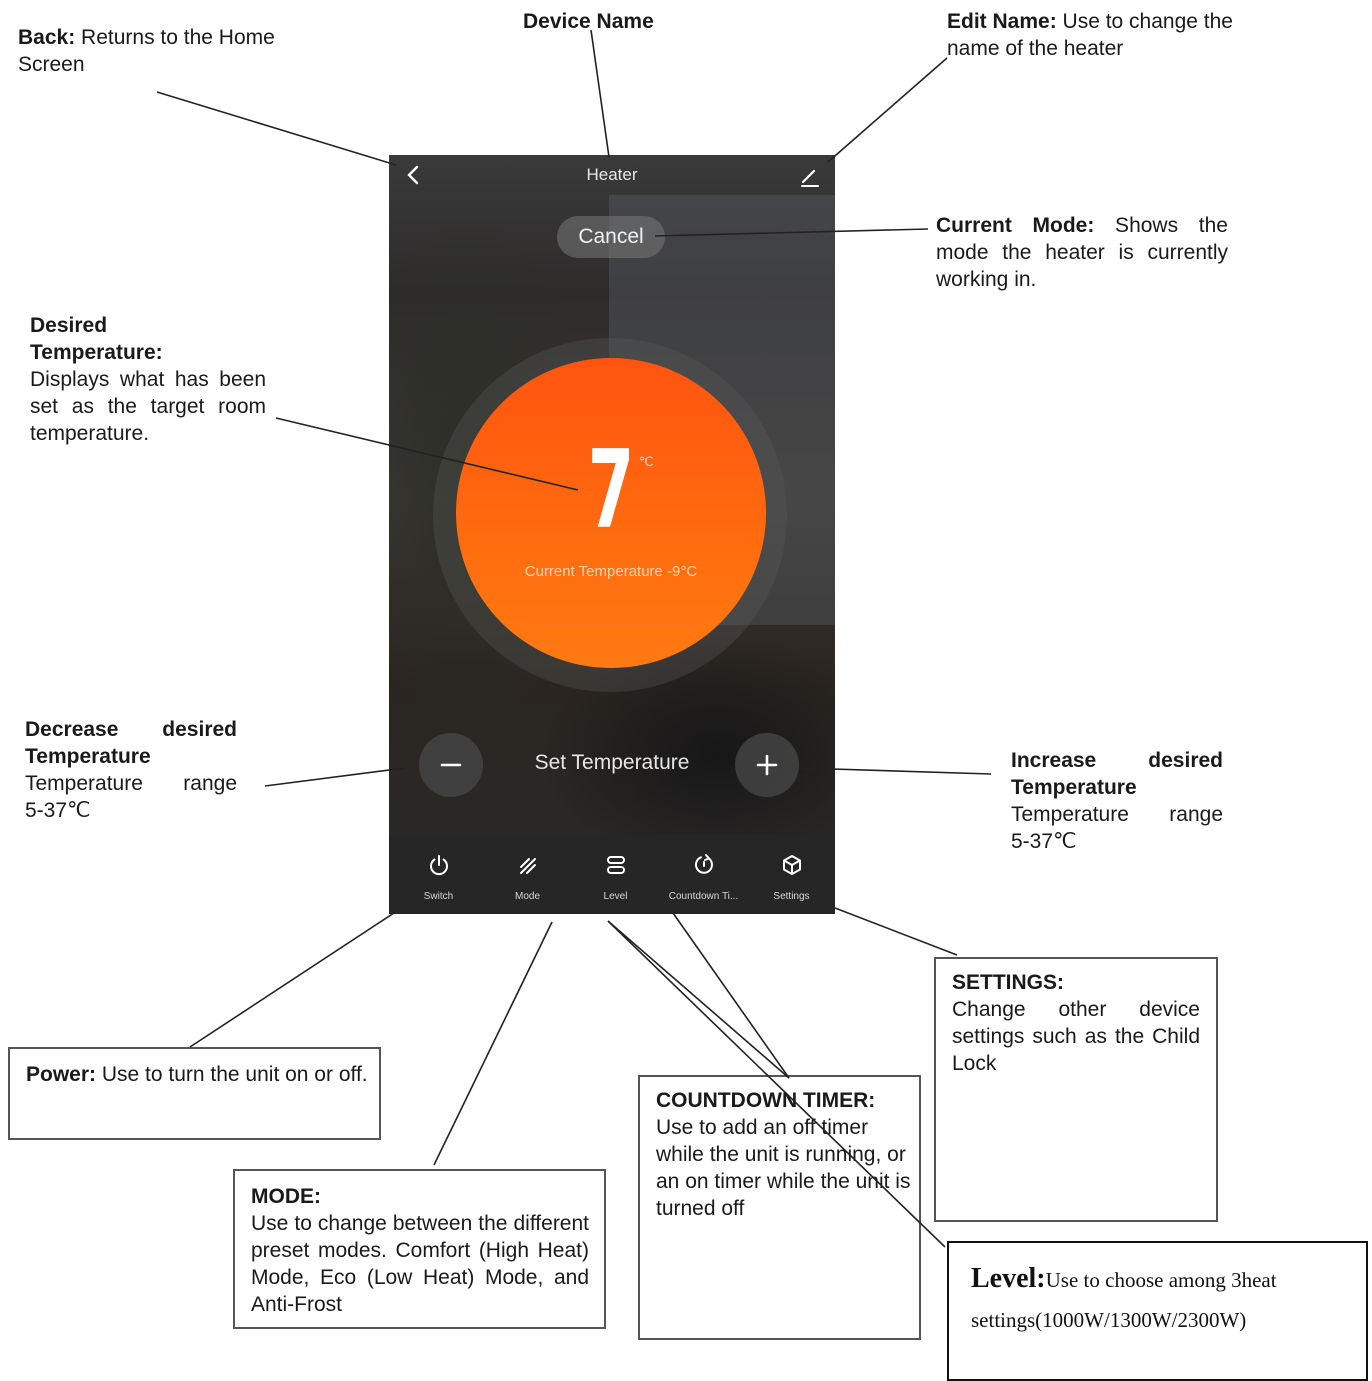 This screenshot has width=1372, height=1381. Describe the element at coordinates (887, 110) in the screenshot. I see `leader-edit-name` at that location.